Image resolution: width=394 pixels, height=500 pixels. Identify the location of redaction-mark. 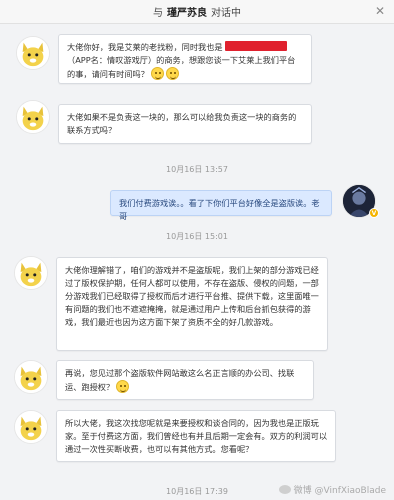
(255, 46).